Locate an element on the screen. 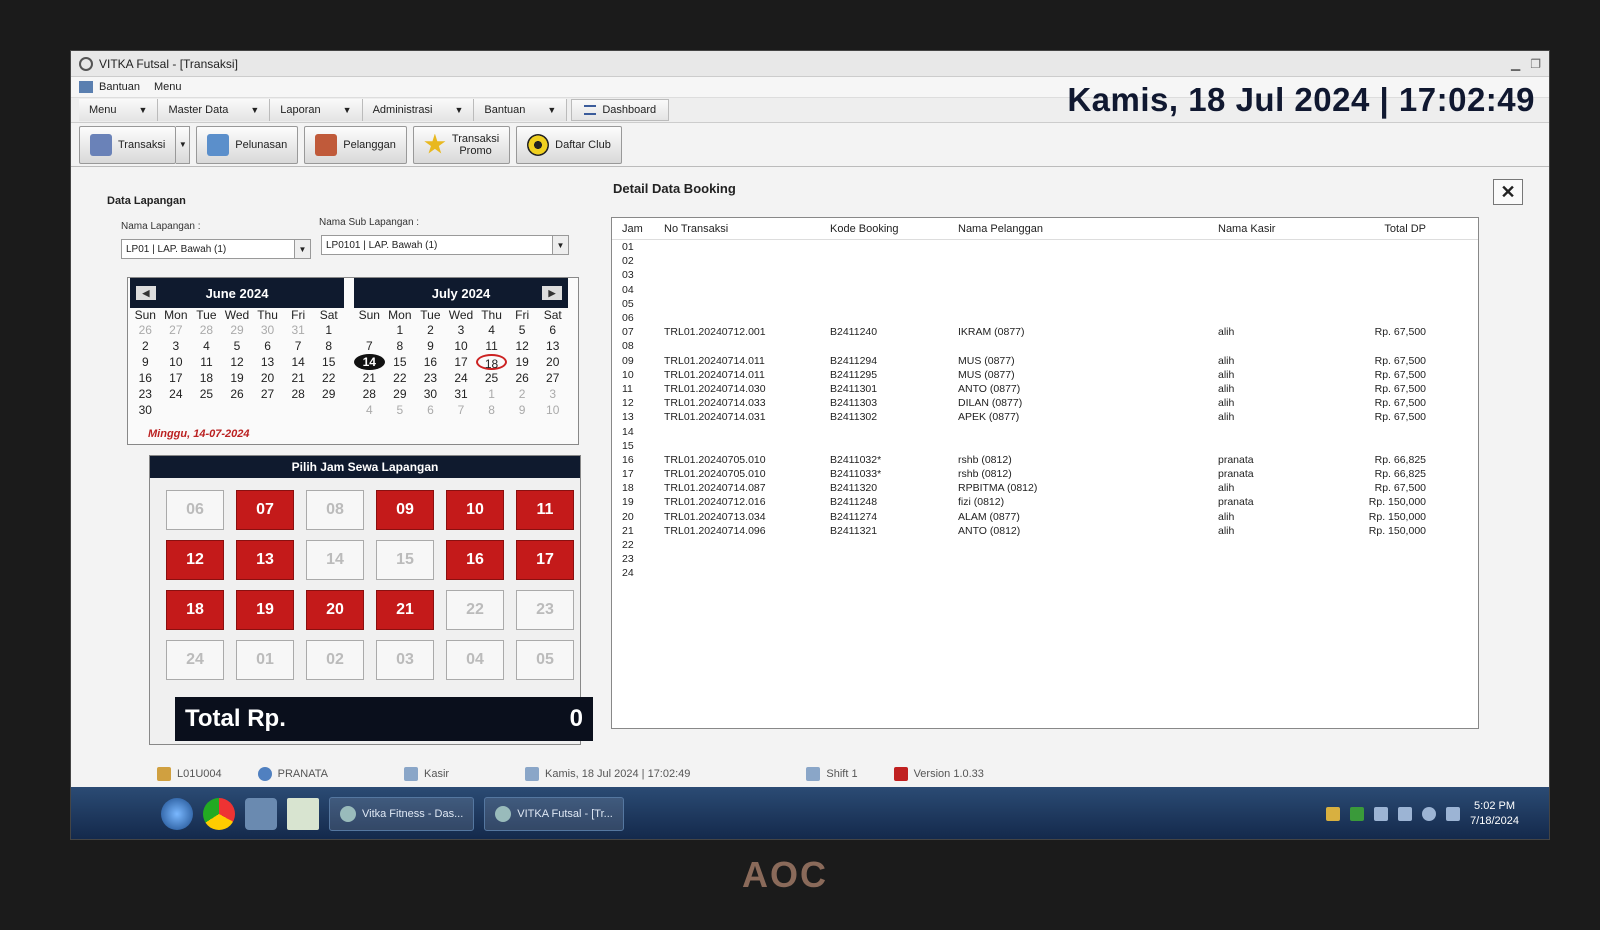 The image size is (1600, 930). battery-icon is located at coordinates (1429, 814).